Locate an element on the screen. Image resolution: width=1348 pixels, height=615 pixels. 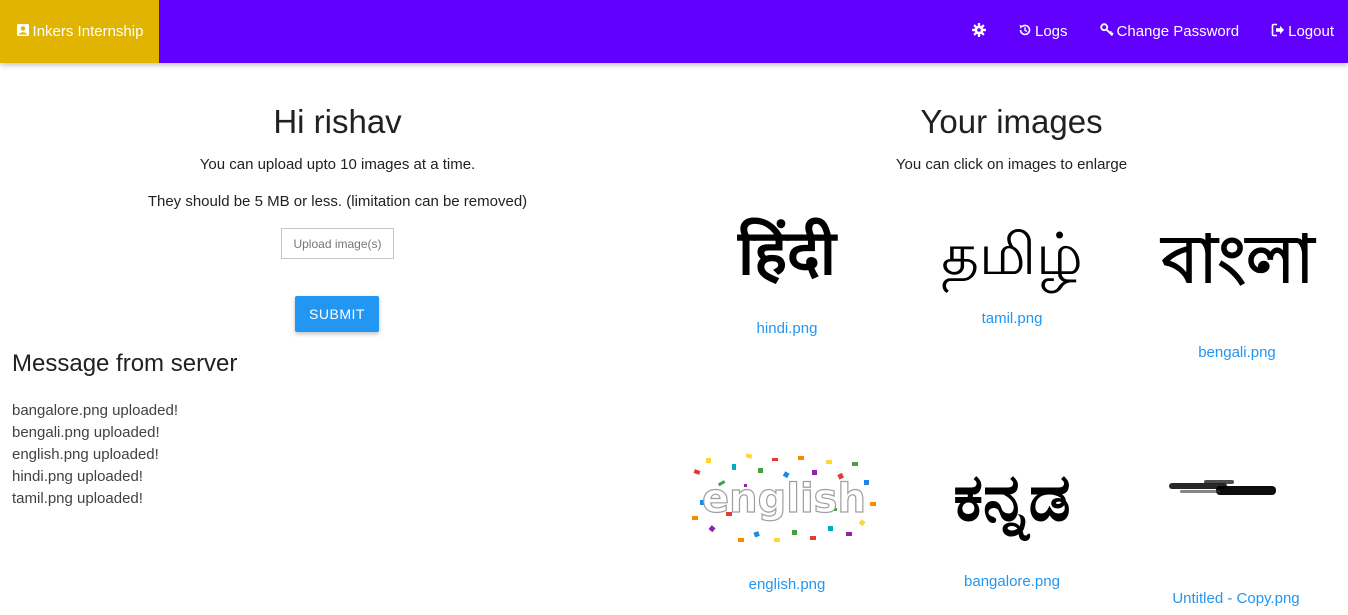
blurred-strokes is located at coordinates (1222, 487).